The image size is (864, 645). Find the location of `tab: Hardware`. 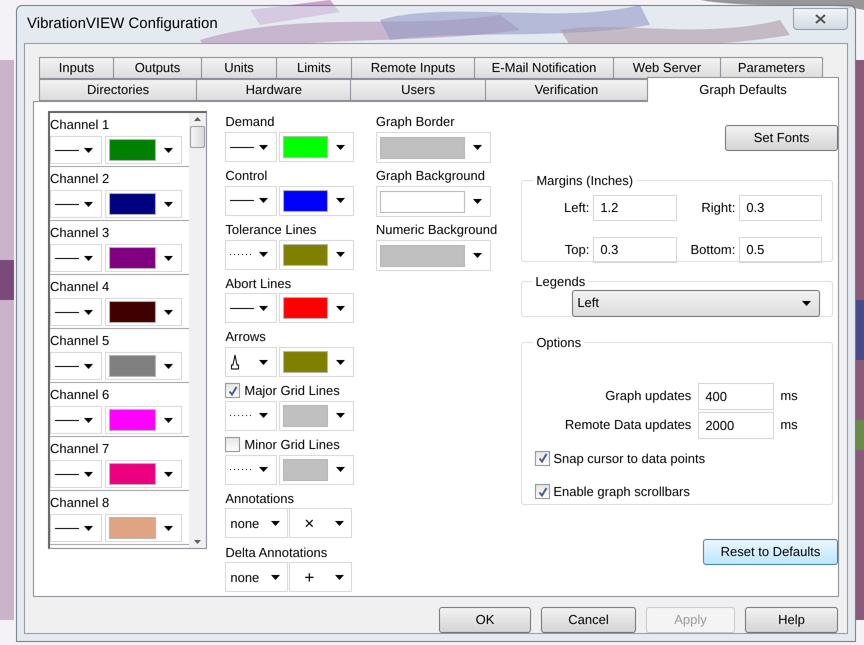

tab: Hardware is located at coordinates (274, 90).